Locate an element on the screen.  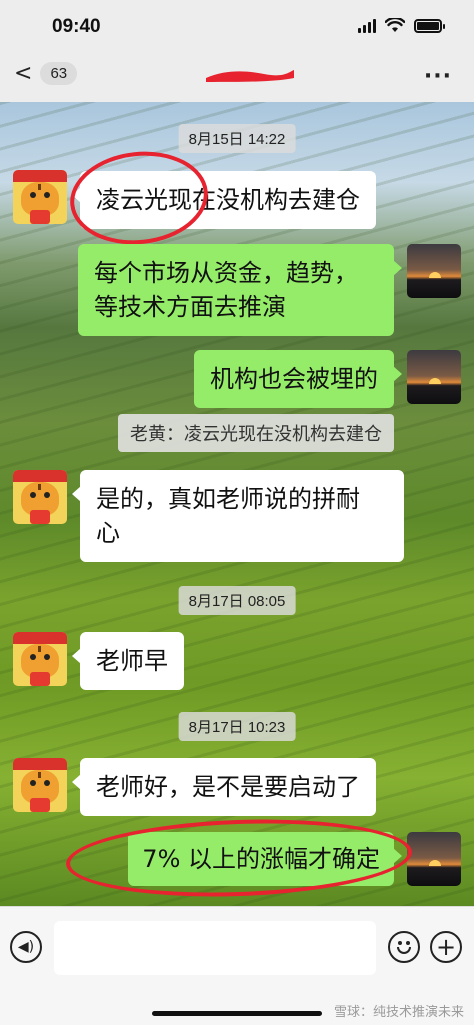
quoted-message: 老黄：凌云光现在没机构去建仓 is located at coordinates (256, 433).